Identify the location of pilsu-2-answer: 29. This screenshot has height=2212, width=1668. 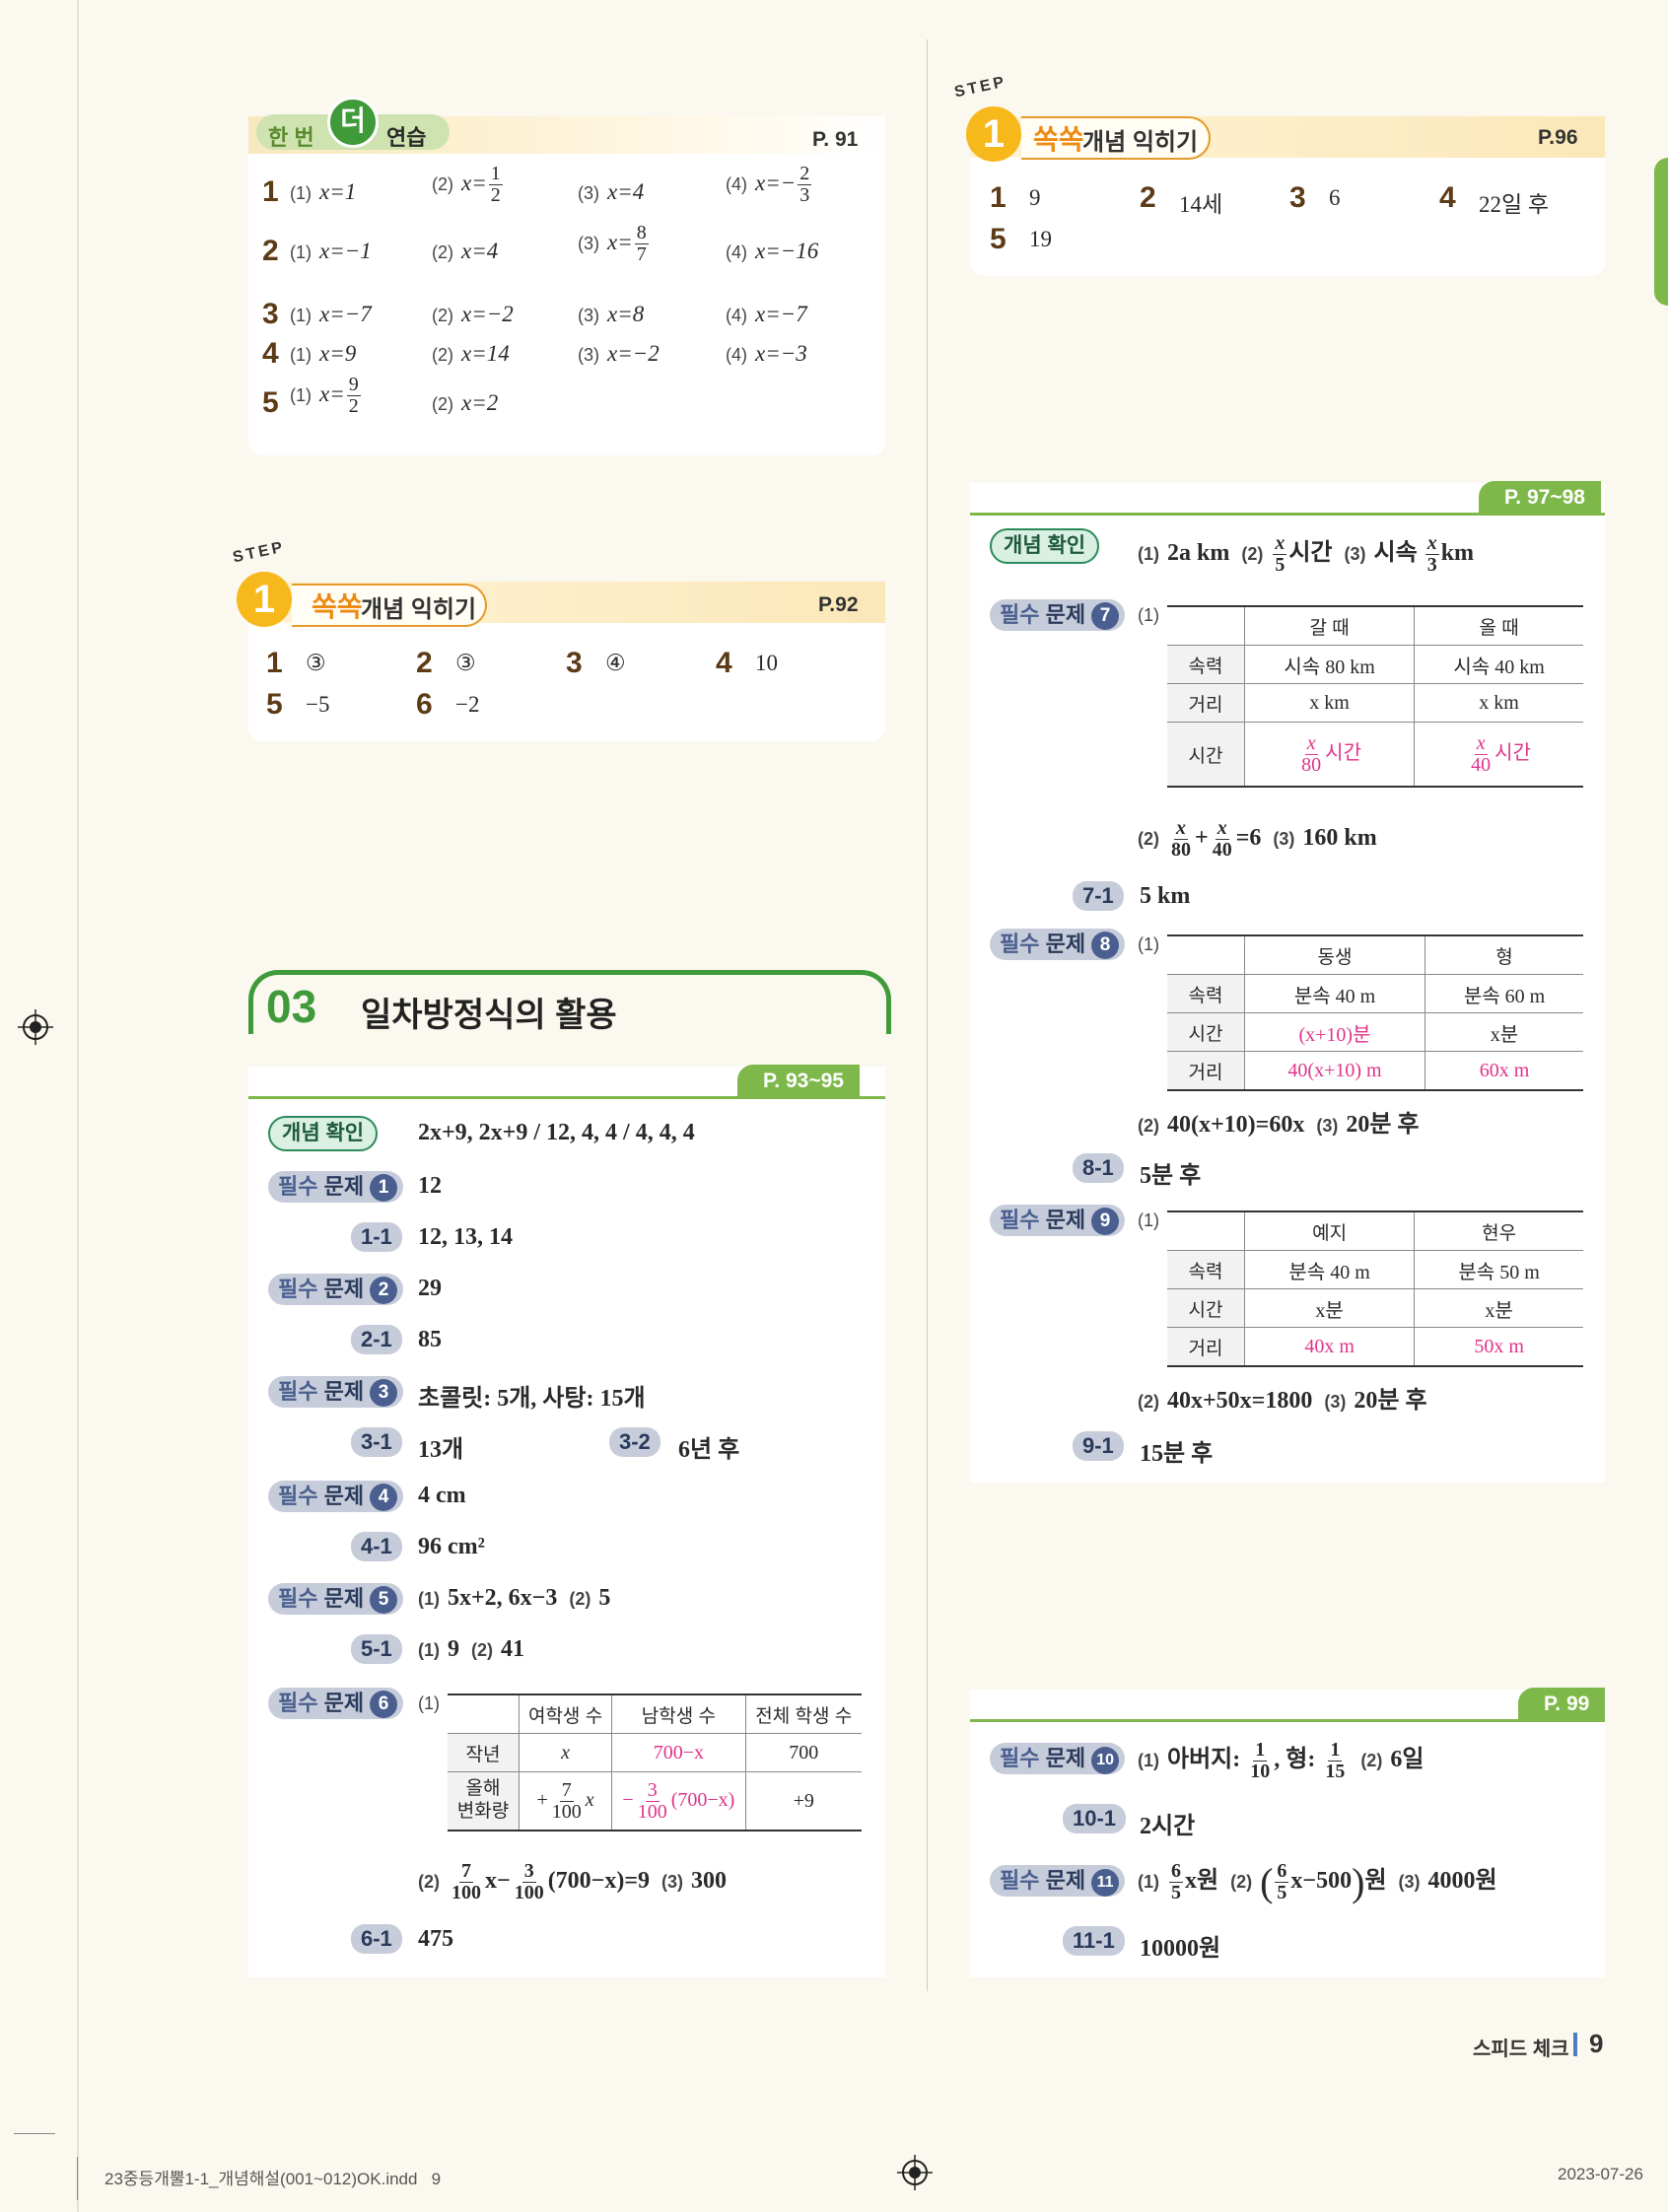
(430, 1289).